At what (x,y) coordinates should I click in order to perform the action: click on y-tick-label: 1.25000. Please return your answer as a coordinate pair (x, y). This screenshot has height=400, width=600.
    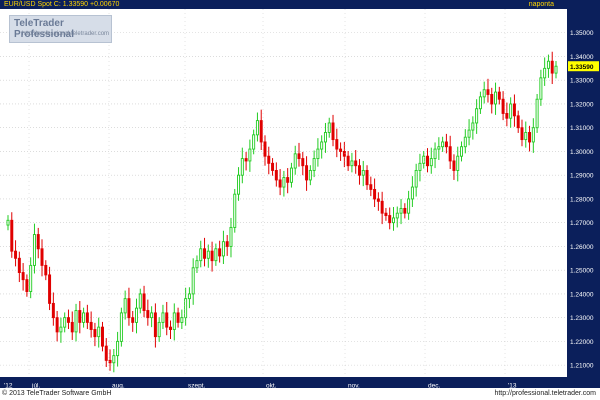
    Looking at the image, I should click on (582, 271).